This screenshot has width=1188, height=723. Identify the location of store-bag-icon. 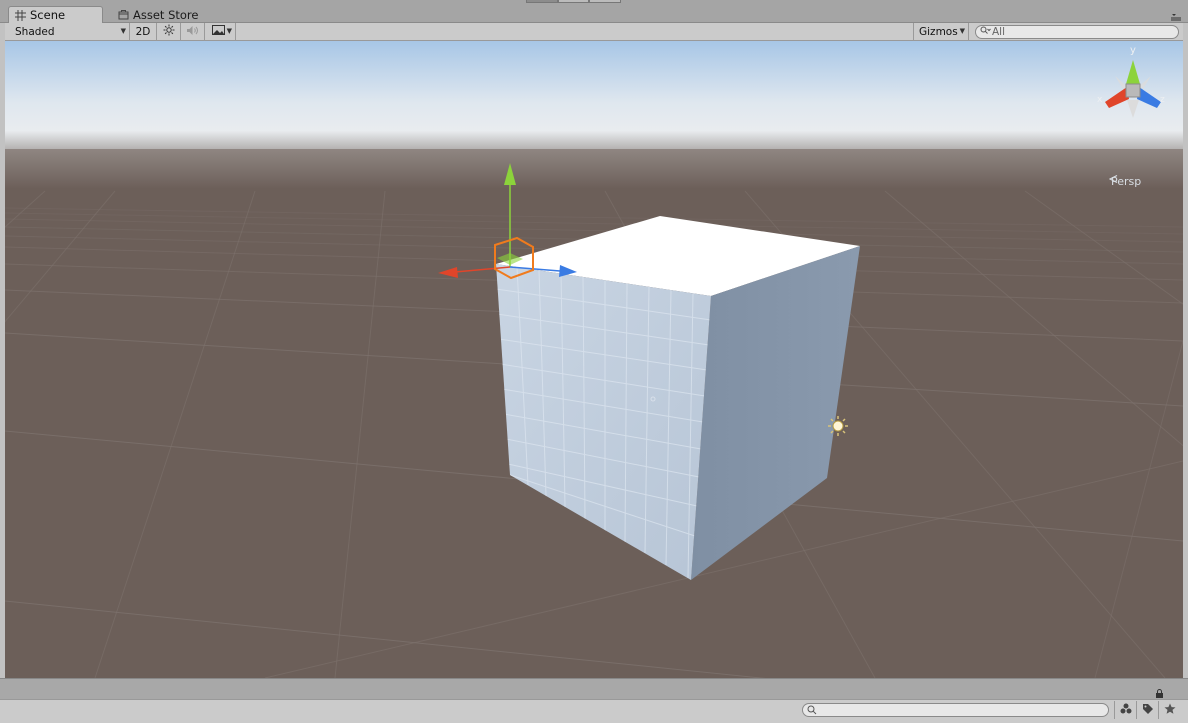
(123, 14).